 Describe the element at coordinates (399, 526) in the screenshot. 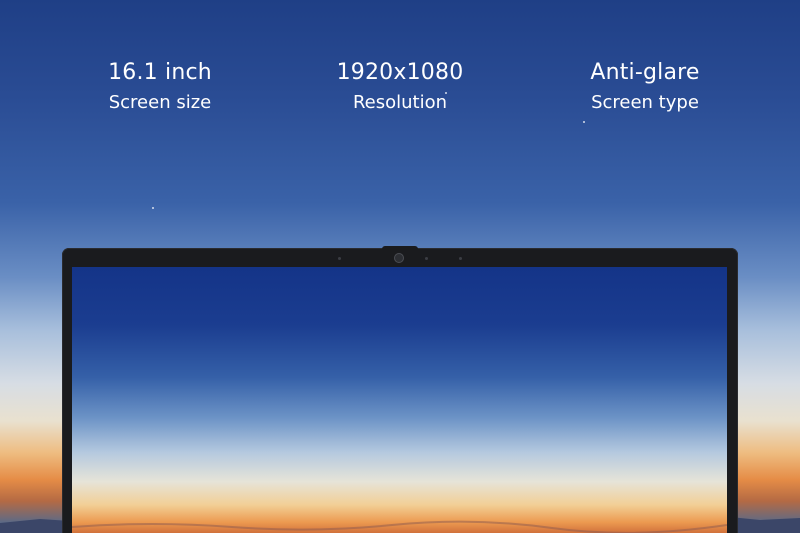

I see `screen-mountains` at that location.